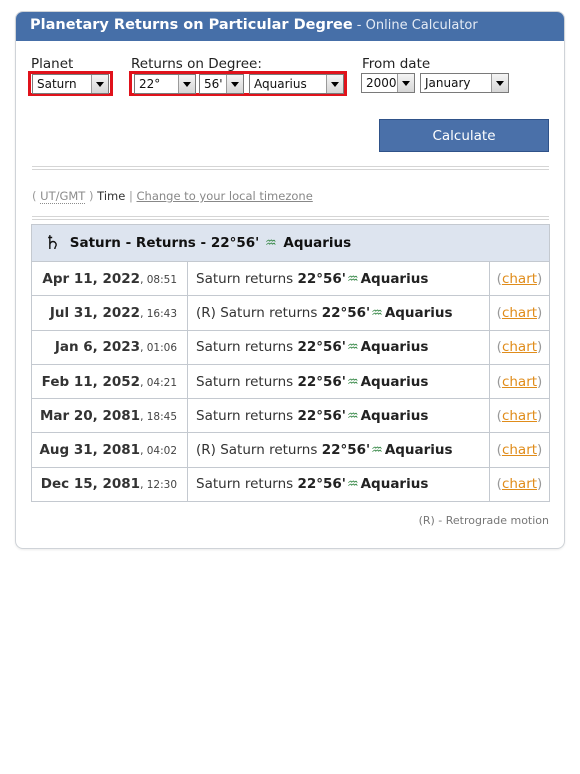  Describe the element at coordinates (95, 312) in the screenshot. I see `return-date: Jul 31, 2022` at that location.